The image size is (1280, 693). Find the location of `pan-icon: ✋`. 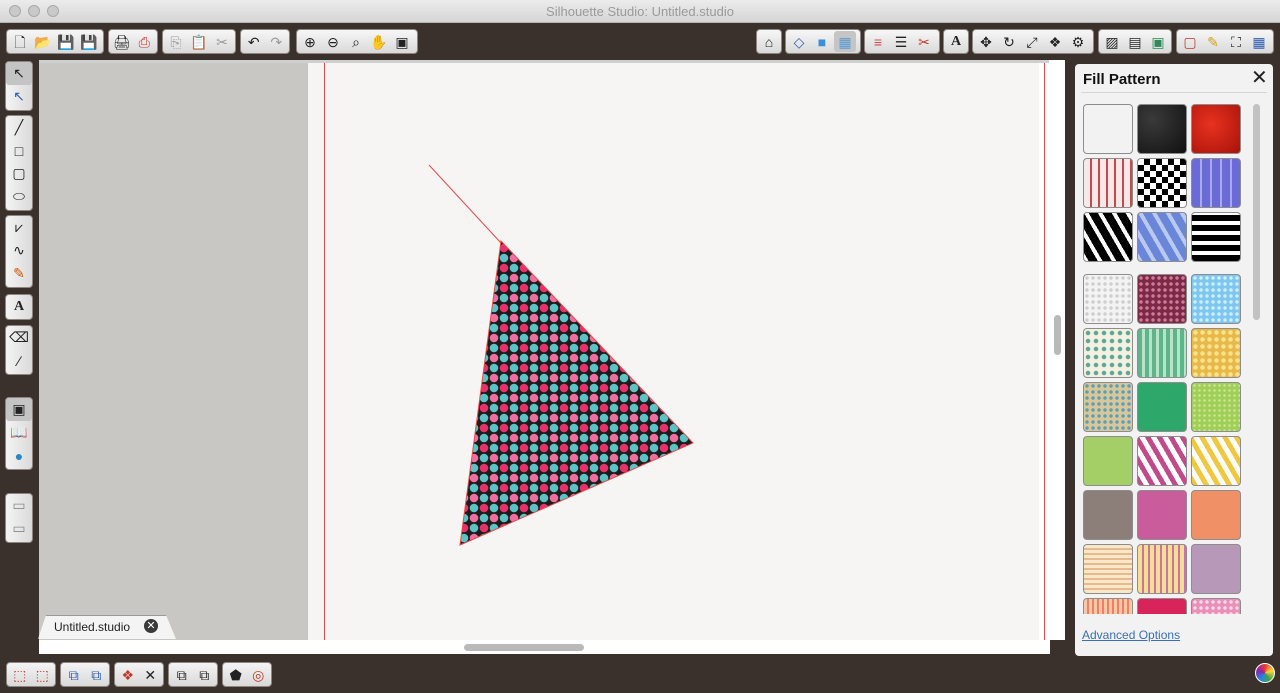

pan-icon: ✋ is located at coordinates (379, 41).